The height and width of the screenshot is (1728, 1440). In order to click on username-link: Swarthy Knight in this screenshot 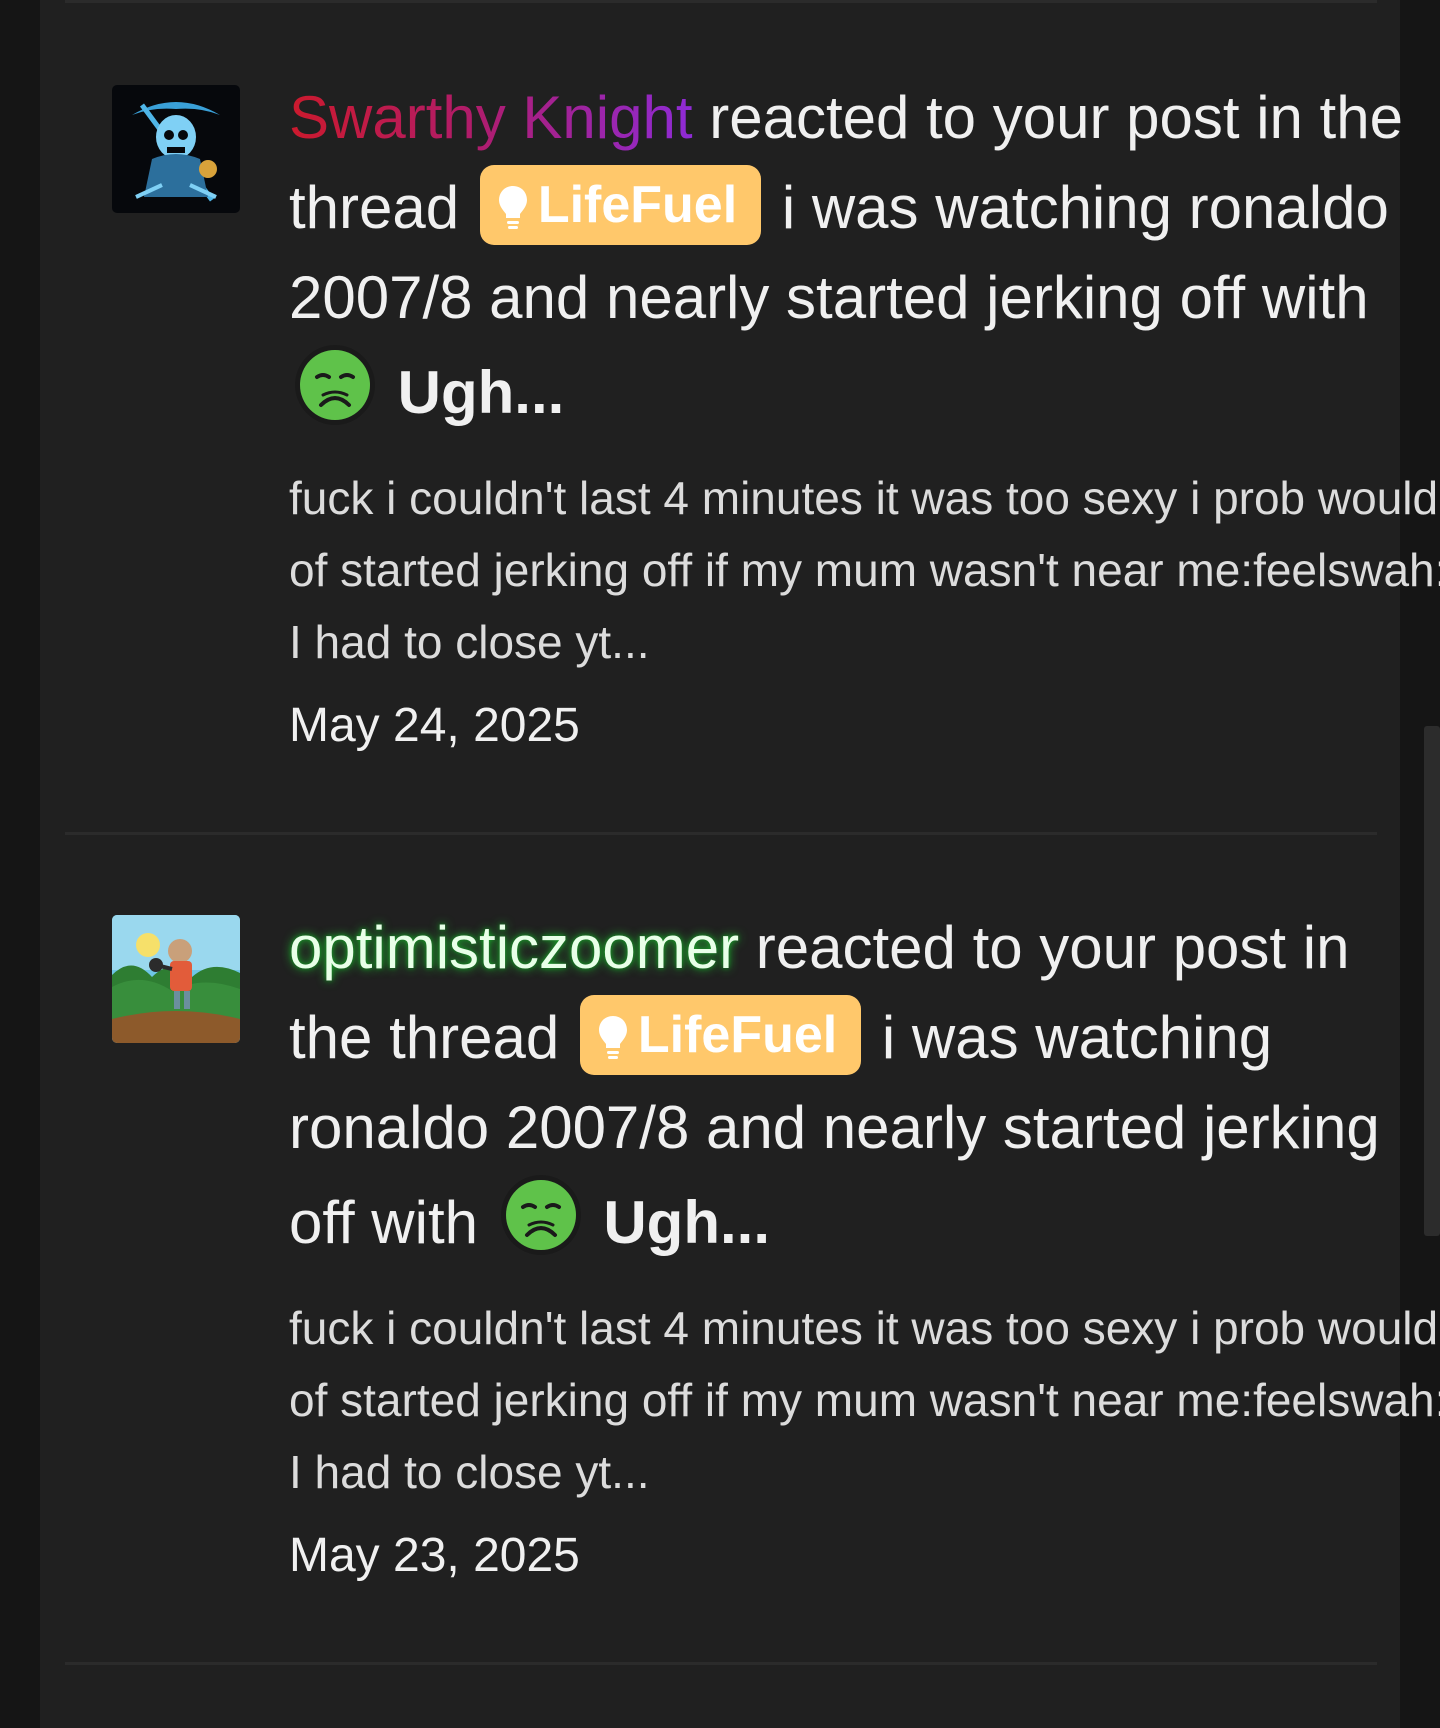, I will do `click(491, 117)`.